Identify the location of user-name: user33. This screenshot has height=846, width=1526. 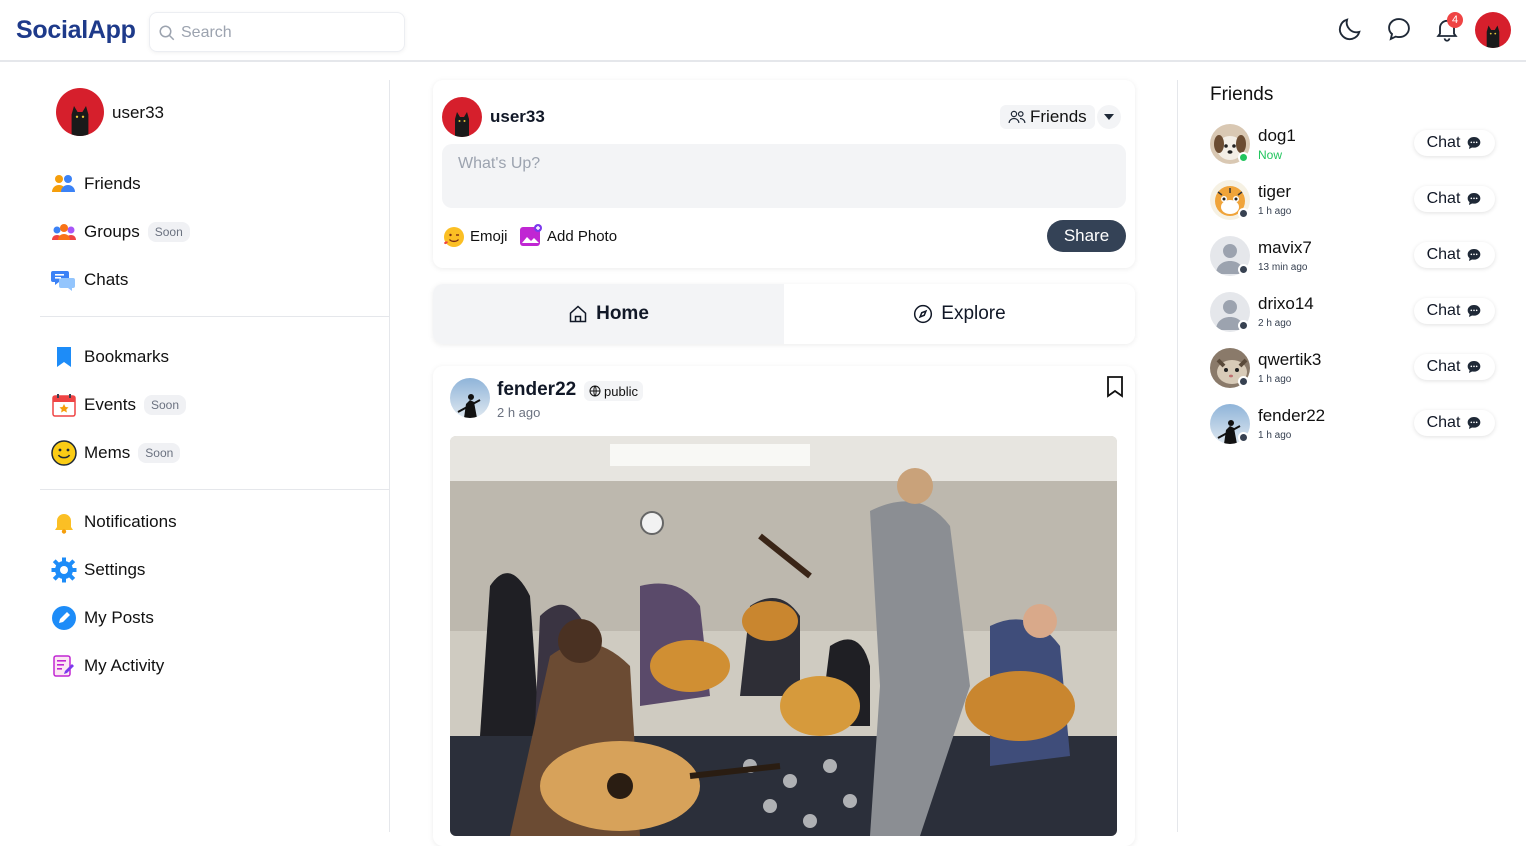
(138, 113).